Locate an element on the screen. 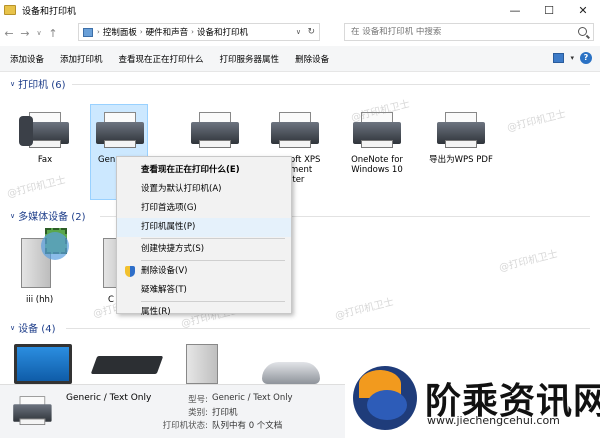 The width and height of the screenshot is (600, 438). menu-item-troubleshoot: 疑难解答(T) is located at coordinates (204, 290).